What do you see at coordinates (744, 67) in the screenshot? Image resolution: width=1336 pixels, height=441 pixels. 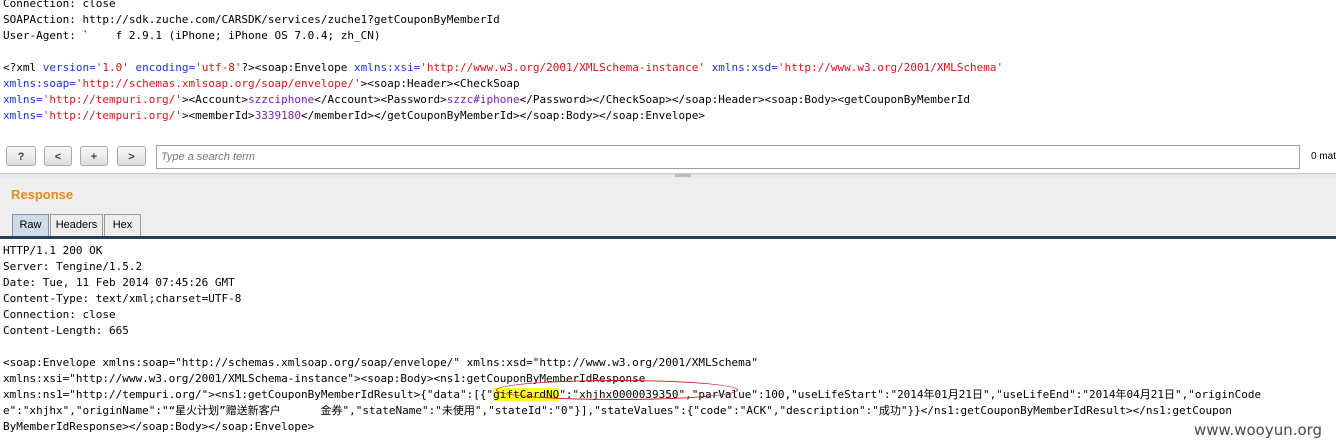 I see `code-token: xmlns:xsd=` at bounding box center [744, 67].